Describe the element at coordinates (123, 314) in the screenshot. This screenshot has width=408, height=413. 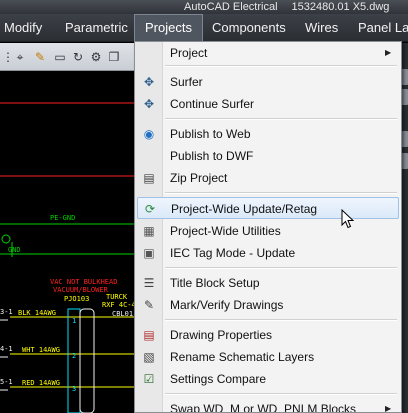
I see `label-cbl01: CBL01` at that location.